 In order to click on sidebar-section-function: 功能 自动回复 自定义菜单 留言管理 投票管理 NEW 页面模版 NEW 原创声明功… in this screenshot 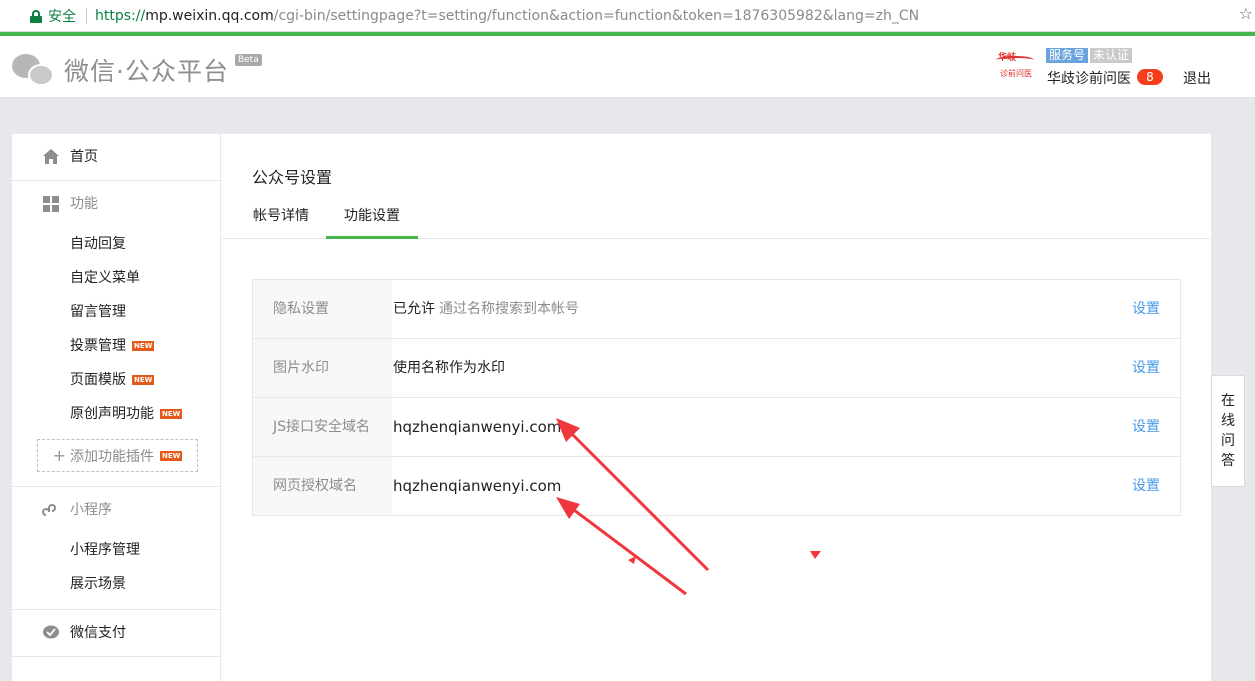, I will do `click(116, 334)`.